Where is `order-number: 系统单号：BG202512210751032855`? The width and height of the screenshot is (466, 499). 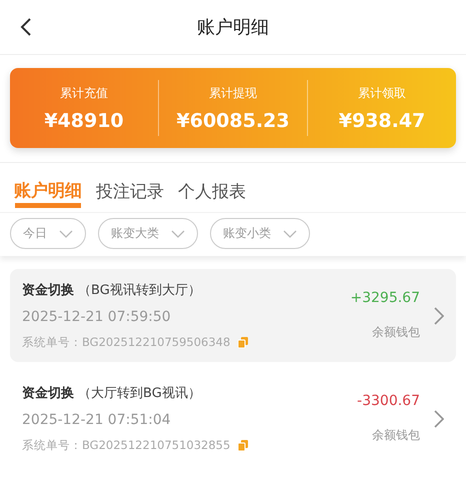
order-number: 系统单号：BG202512210751032855 is located at coordinates (126, 445).